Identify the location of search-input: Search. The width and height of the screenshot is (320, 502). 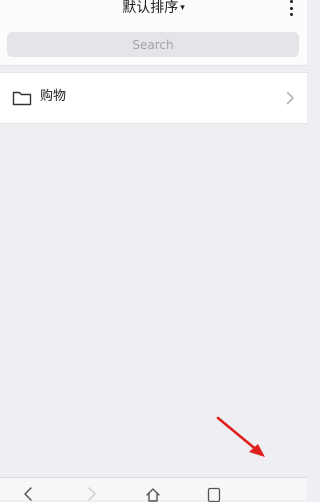
(153, 44).